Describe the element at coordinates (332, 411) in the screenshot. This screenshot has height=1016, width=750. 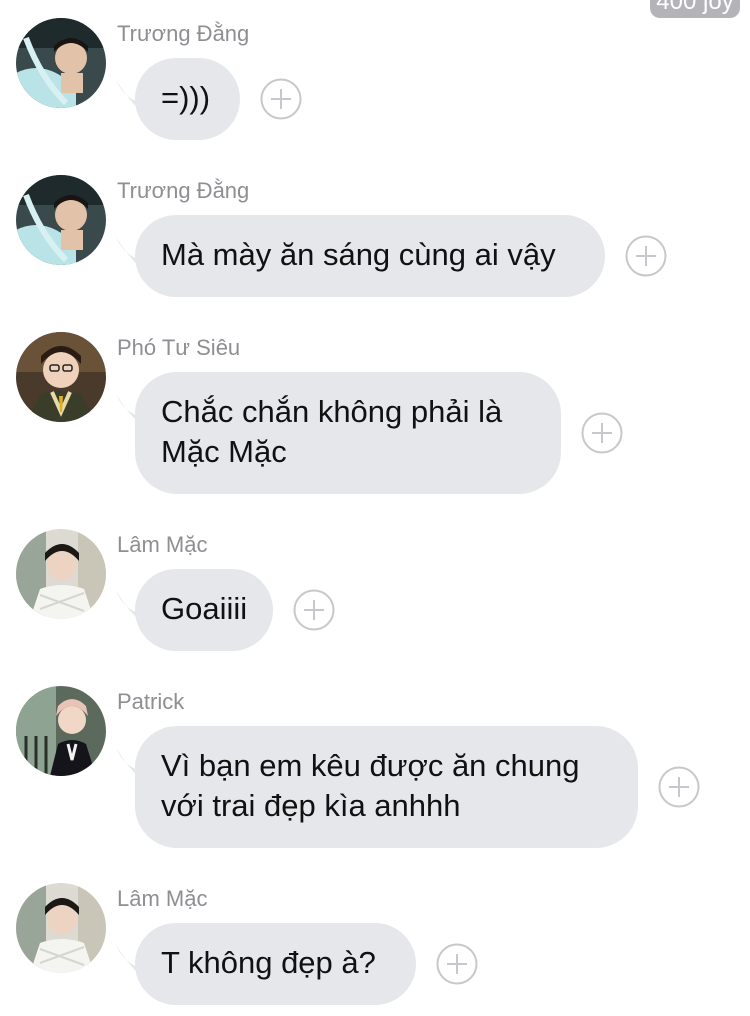
I see `message-text-line: Chắc chắn không phải là` at that location.